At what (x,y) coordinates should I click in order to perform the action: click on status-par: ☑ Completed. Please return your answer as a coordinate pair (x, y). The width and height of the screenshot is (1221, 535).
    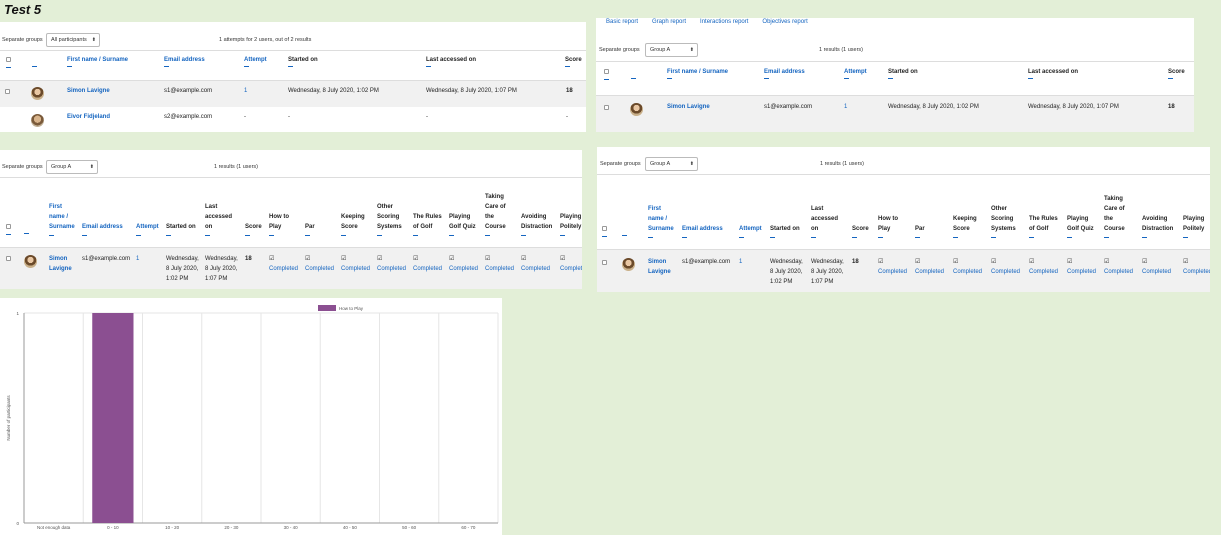
    Looking at the image, I should click on (930, 267).